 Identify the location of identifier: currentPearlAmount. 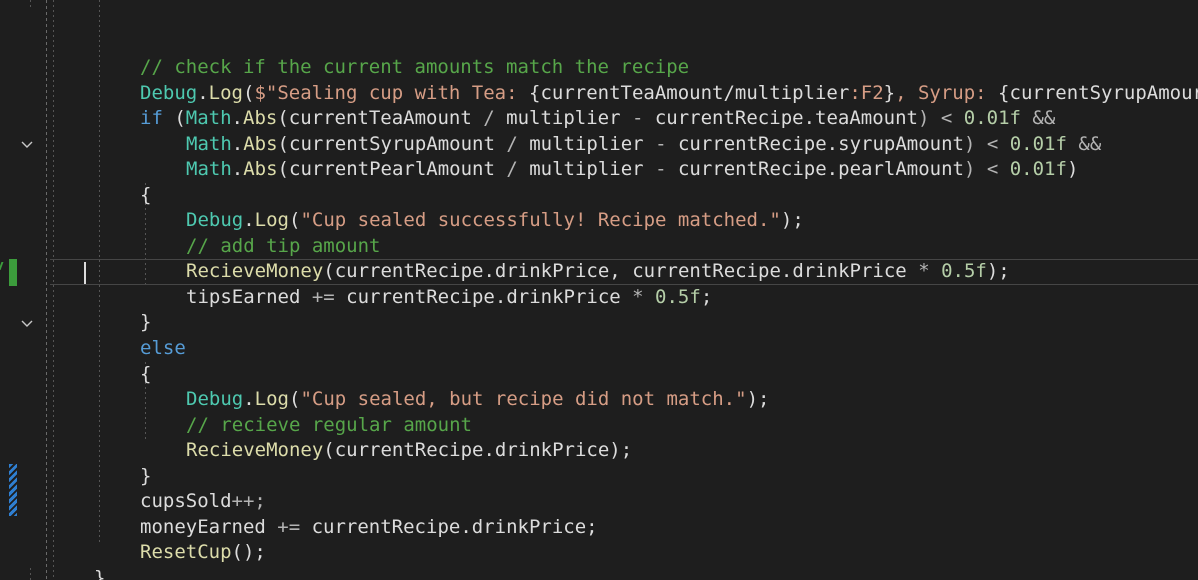
(392, 168).